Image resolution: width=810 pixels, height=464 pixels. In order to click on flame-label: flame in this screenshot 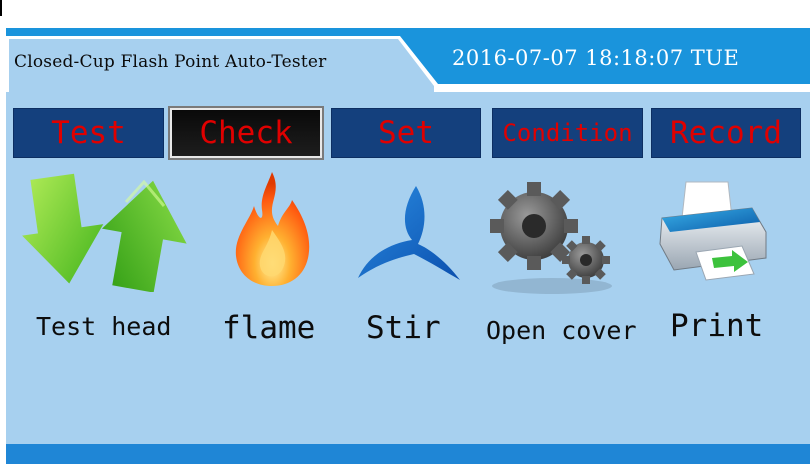, I will do `click(269, 328)`.